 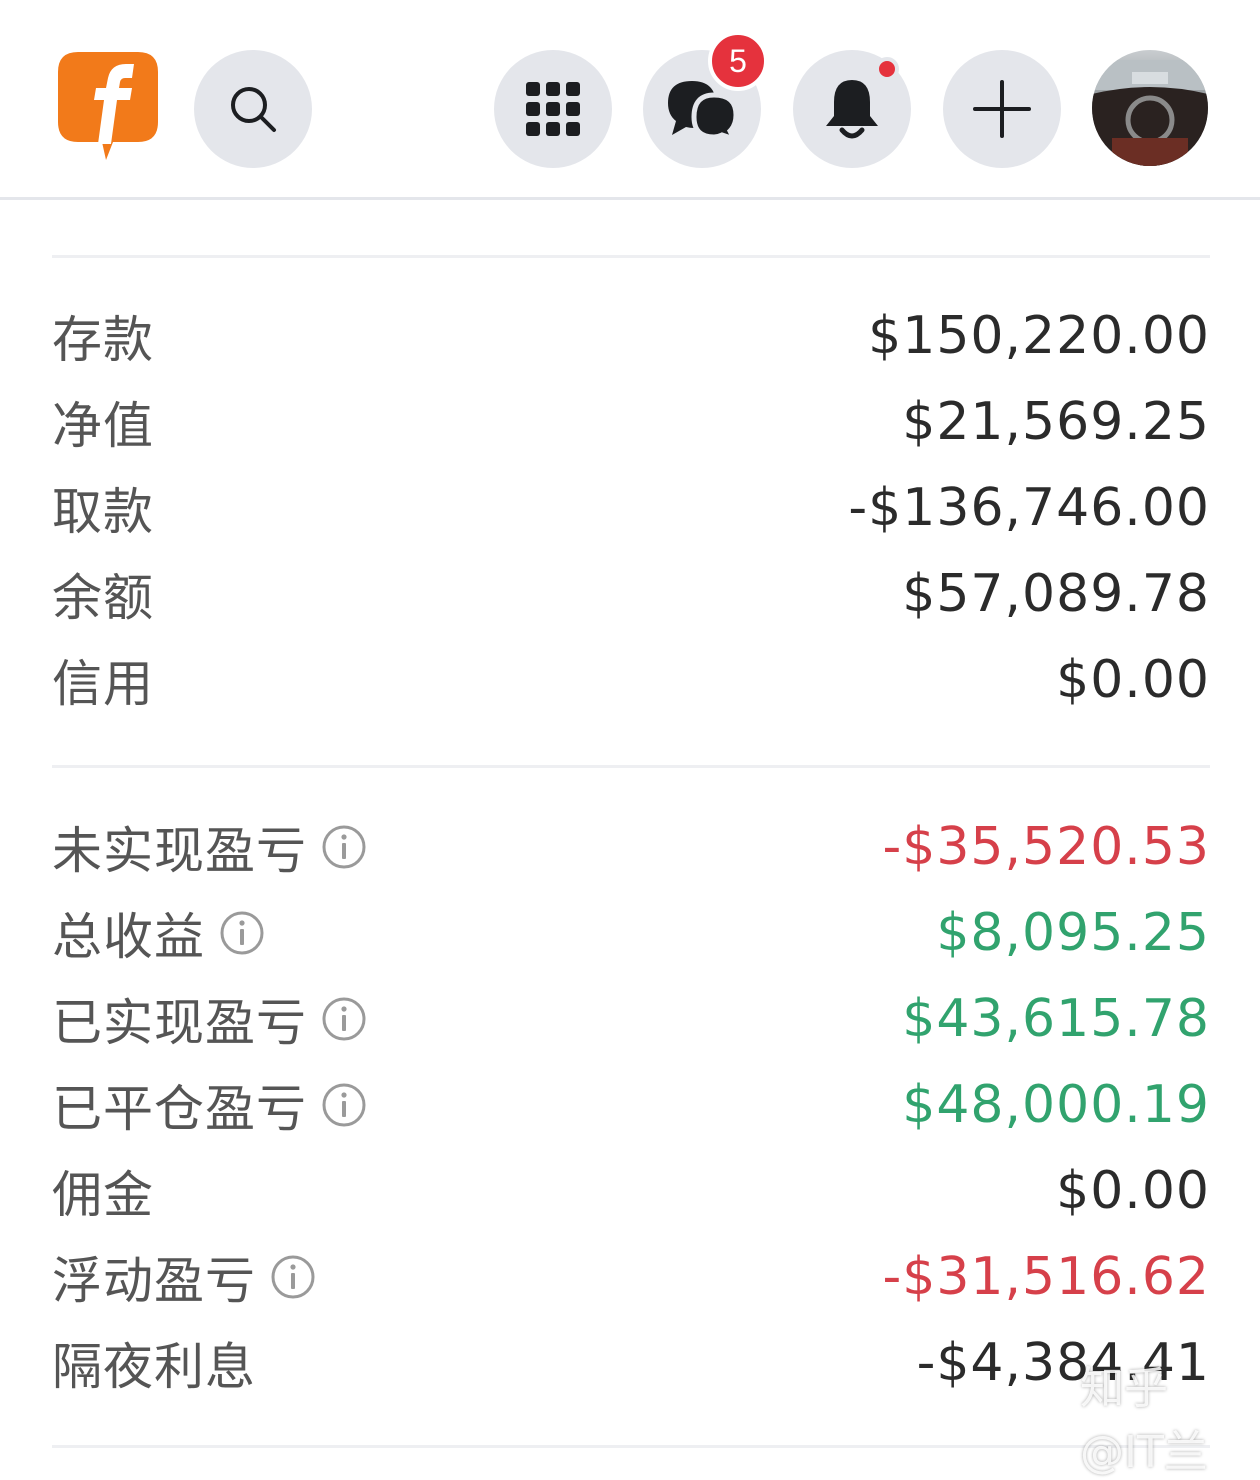 I want to click on row-value: $21,569.25, so click(x=1056, y=422).